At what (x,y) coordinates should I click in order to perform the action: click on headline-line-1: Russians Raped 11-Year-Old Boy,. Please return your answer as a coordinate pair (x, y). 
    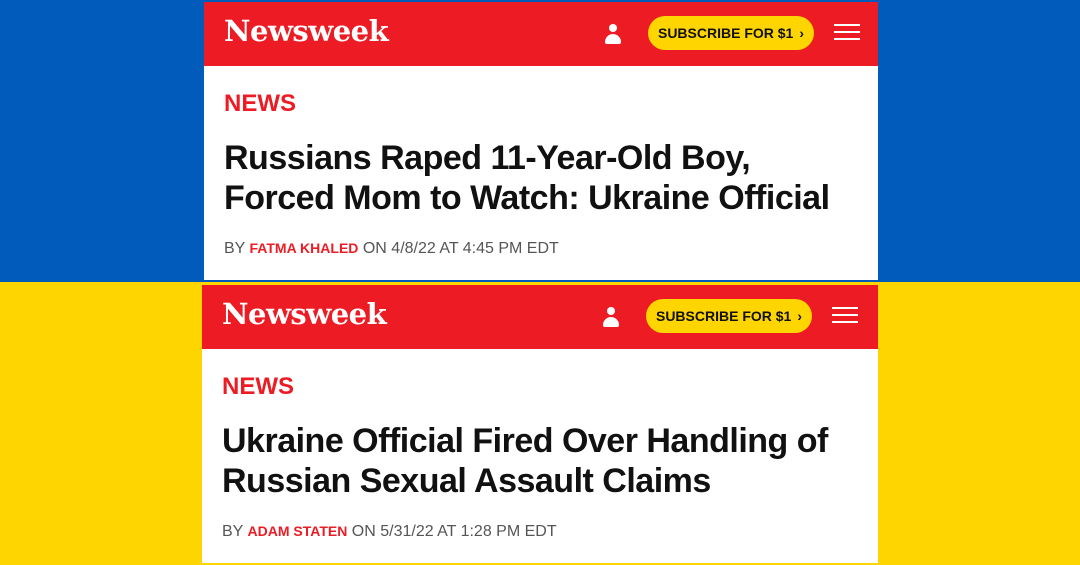
    Looking at the image, I should click on (487, 158).